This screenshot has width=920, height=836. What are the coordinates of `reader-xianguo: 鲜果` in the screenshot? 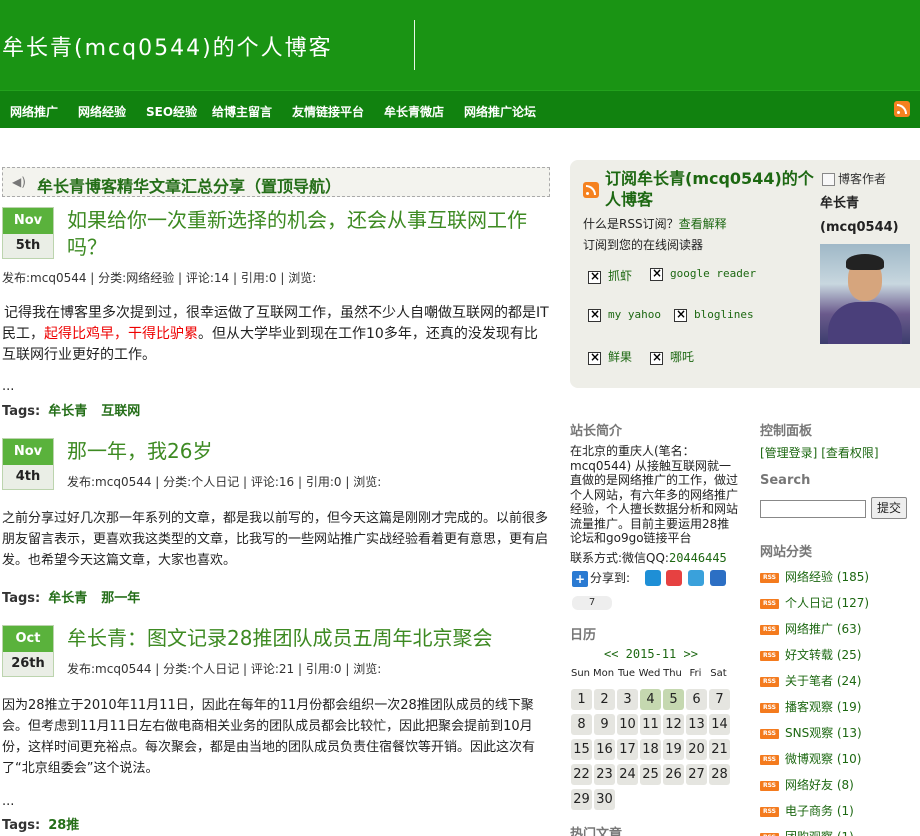 It's located at (610, 356).